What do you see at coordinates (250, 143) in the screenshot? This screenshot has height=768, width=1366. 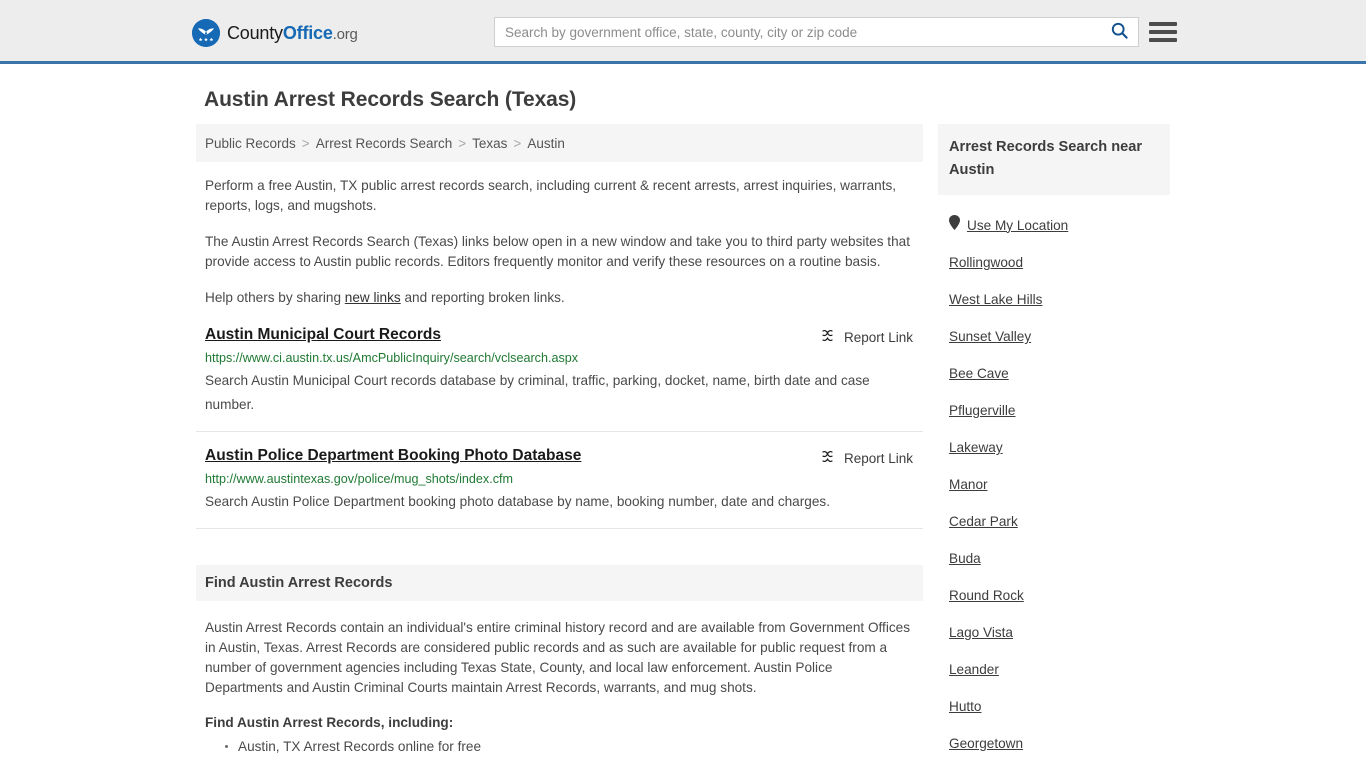 I see `breadcrumb-item-public-records: Public Records` at bounding box center [250, 143].